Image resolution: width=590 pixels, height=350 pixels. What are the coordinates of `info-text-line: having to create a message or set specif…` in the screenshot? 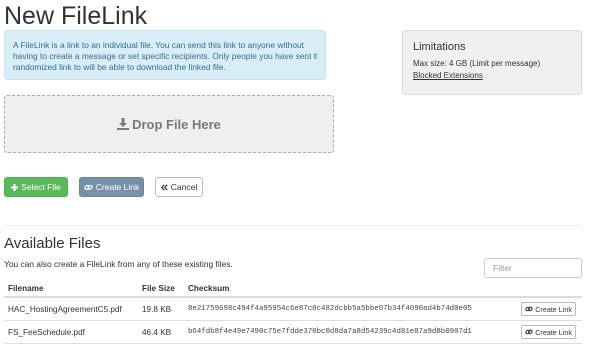 It's located at (165, 56).